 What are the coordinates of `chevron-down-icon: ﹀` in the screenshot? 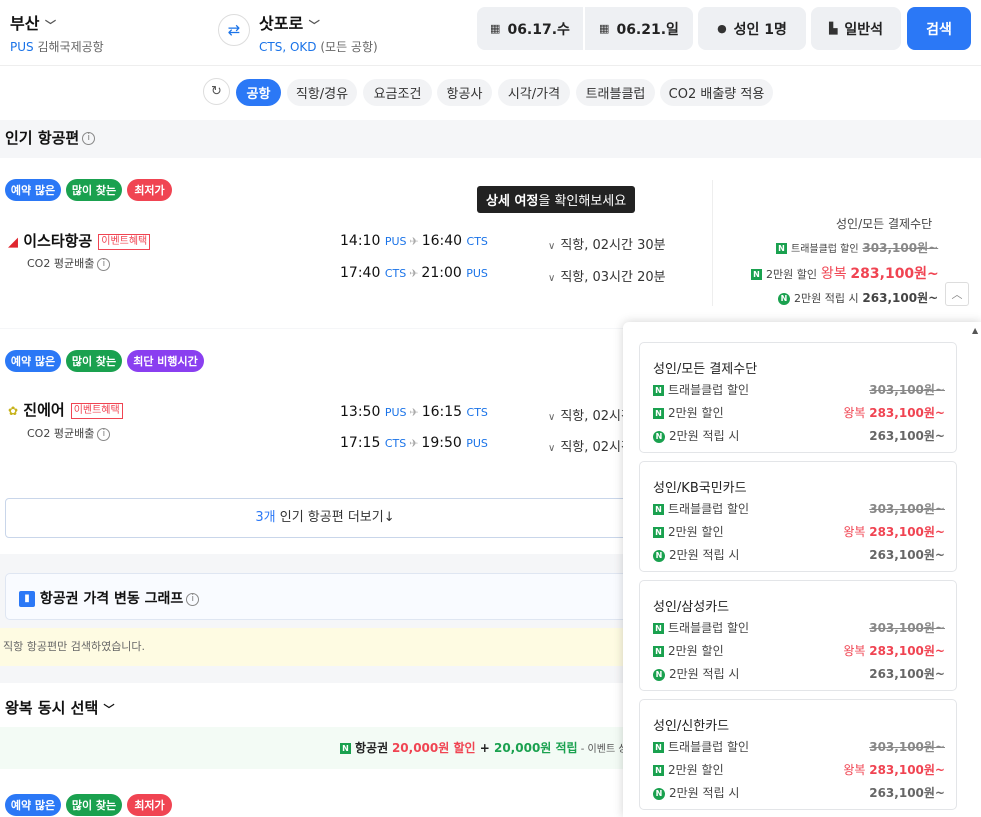 It's located at (51, 25).